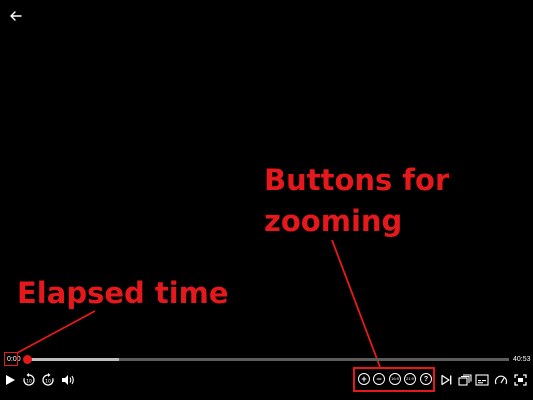 This screenshot has width=533, height=400. Describe the element at coordinates (522, 359) in the screenshot. I see `total-time: 40:53` at that location.